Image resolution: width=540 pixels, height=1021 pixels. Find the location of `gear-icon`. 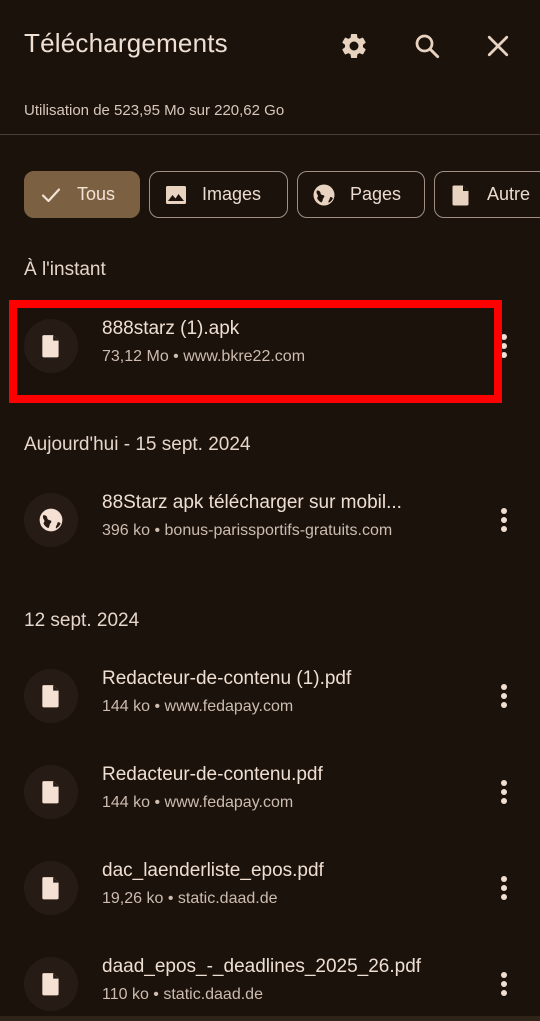

gear-icon is located at coordinates (354, 45).